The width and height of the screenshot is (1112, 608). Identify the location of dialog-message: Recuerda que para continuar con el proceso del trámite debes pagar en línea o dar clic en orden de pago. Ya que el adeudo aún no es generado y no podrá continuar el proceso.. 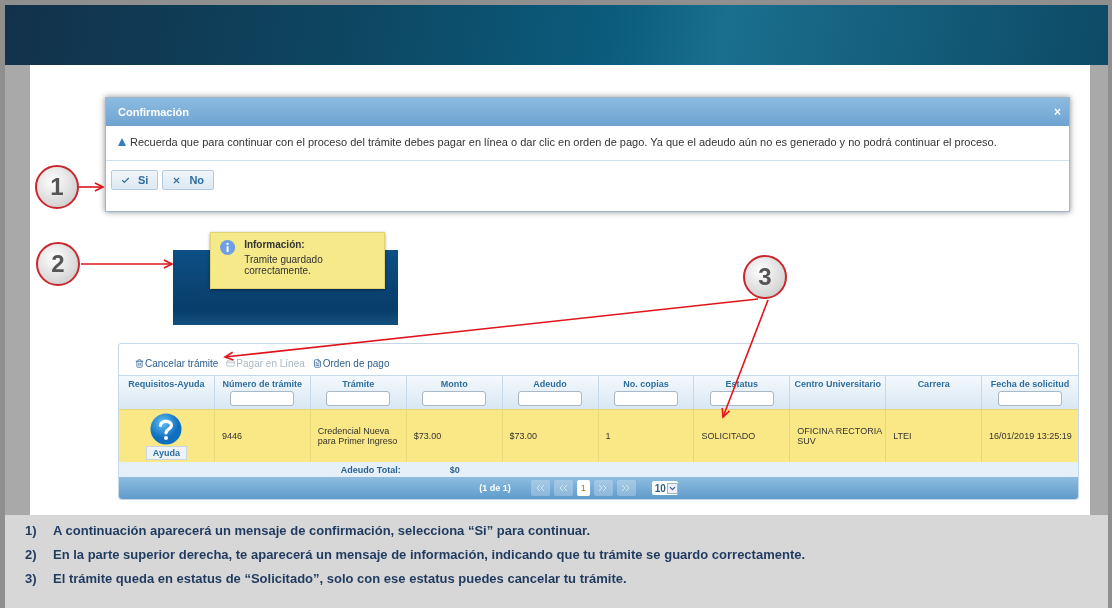
(563, 142).